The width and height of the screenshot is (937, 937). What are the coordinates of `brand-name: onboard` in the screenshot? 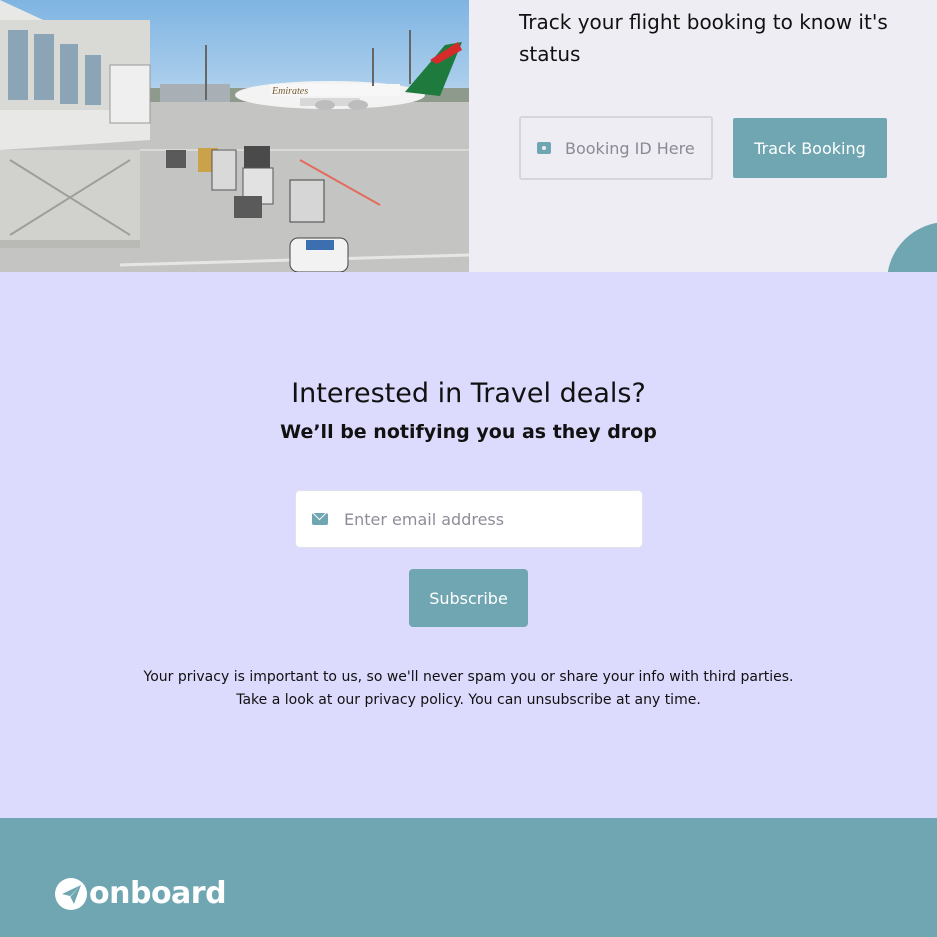 It's located at (158, 893).